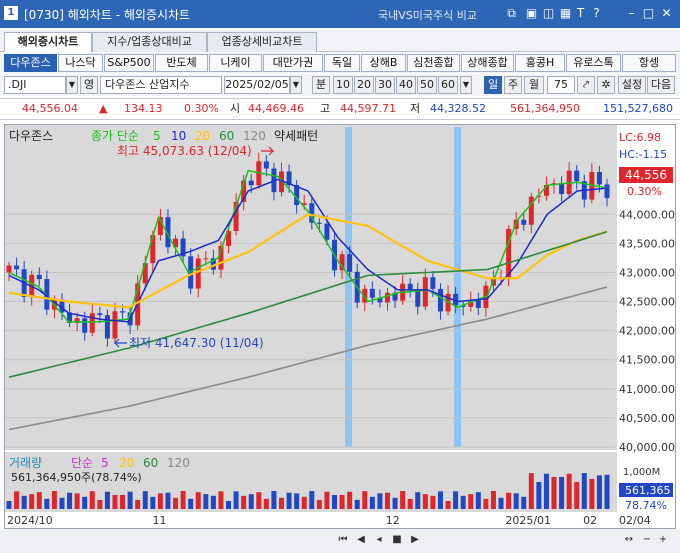 Image resolution: width=680 pixels, height=553 pixels. I want to click on category-eurostoxx: 유로스톡, so click(593, 63).